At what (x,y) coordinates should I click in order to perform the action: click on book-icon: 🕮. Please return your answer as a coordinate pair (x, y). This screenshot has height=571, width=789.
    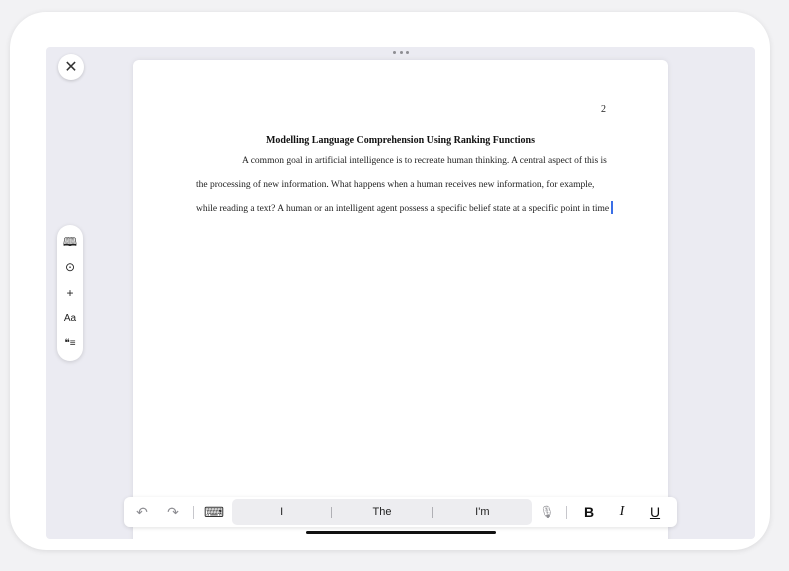
    Looking at the image, I should click on (70, 242).